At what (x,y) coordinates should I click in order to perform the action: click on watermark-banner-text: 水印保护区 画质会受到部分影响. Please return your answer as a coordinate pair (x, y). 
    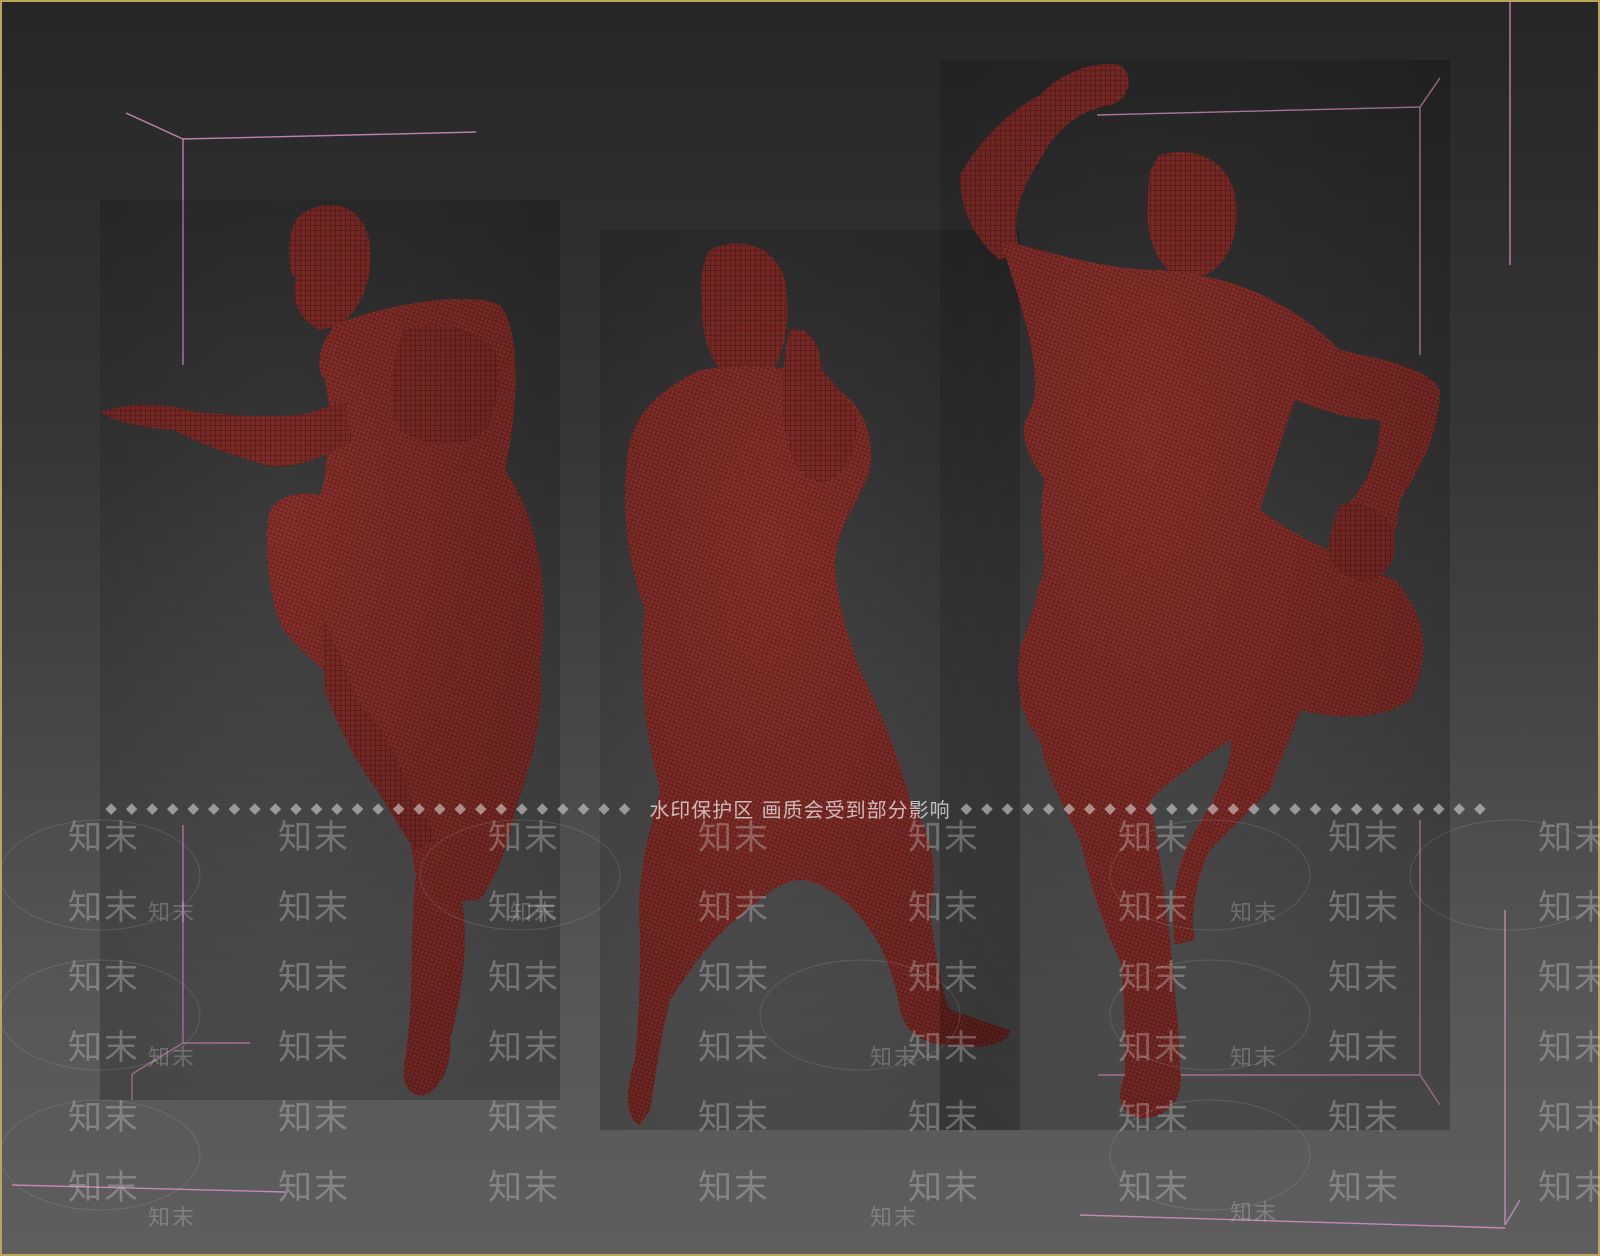
    Looking at the image, I should click on (800, 809).